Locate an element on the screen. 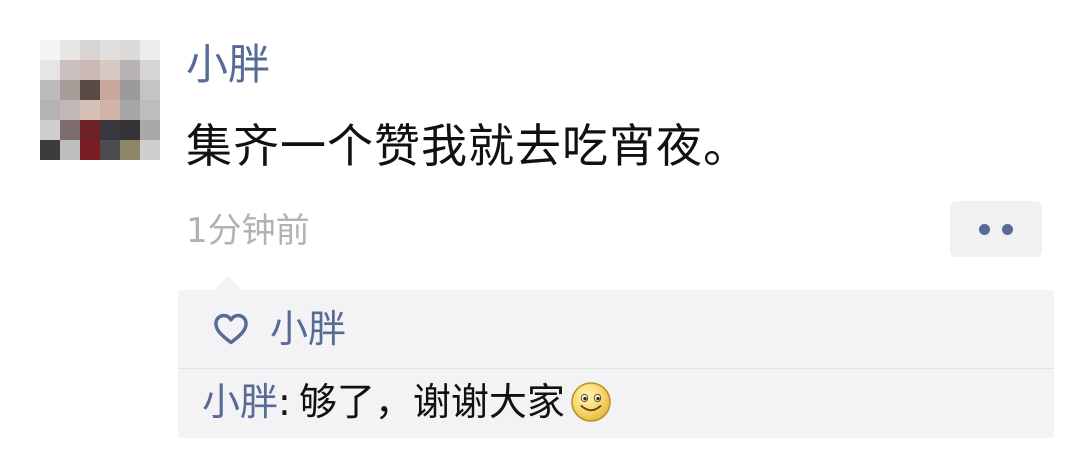 The height and width of the screenshot is (471, 1080). comment-row: 小胖 : 够了，谢谢大家 is located at coordinates (407, 402).